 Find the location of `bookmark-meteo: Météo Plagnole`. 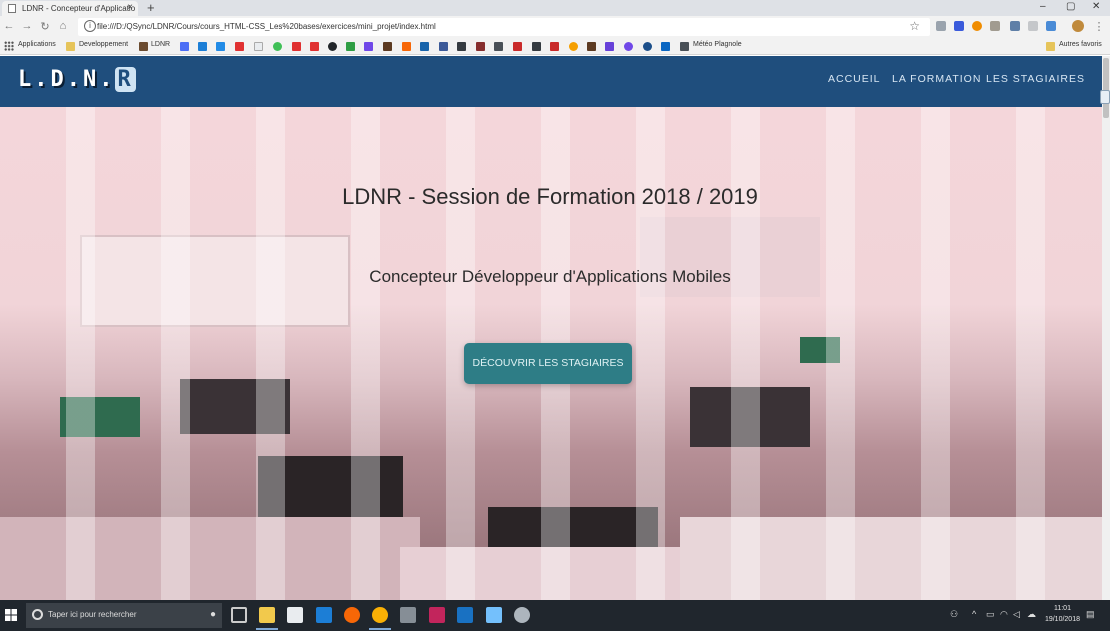

bookmark-meteo: Météo Plagnole is located at coordinates (717, 44).